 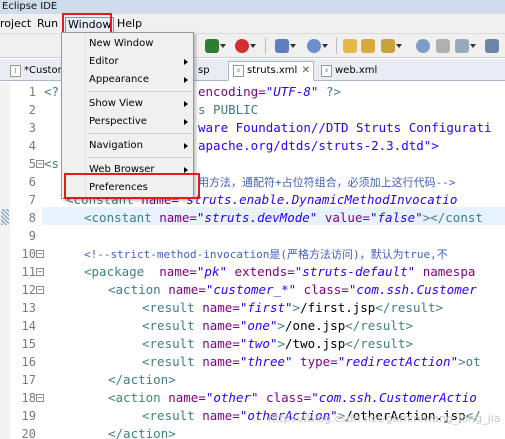 I want to click on code-line-5: <s, so click(x=51, y=164).